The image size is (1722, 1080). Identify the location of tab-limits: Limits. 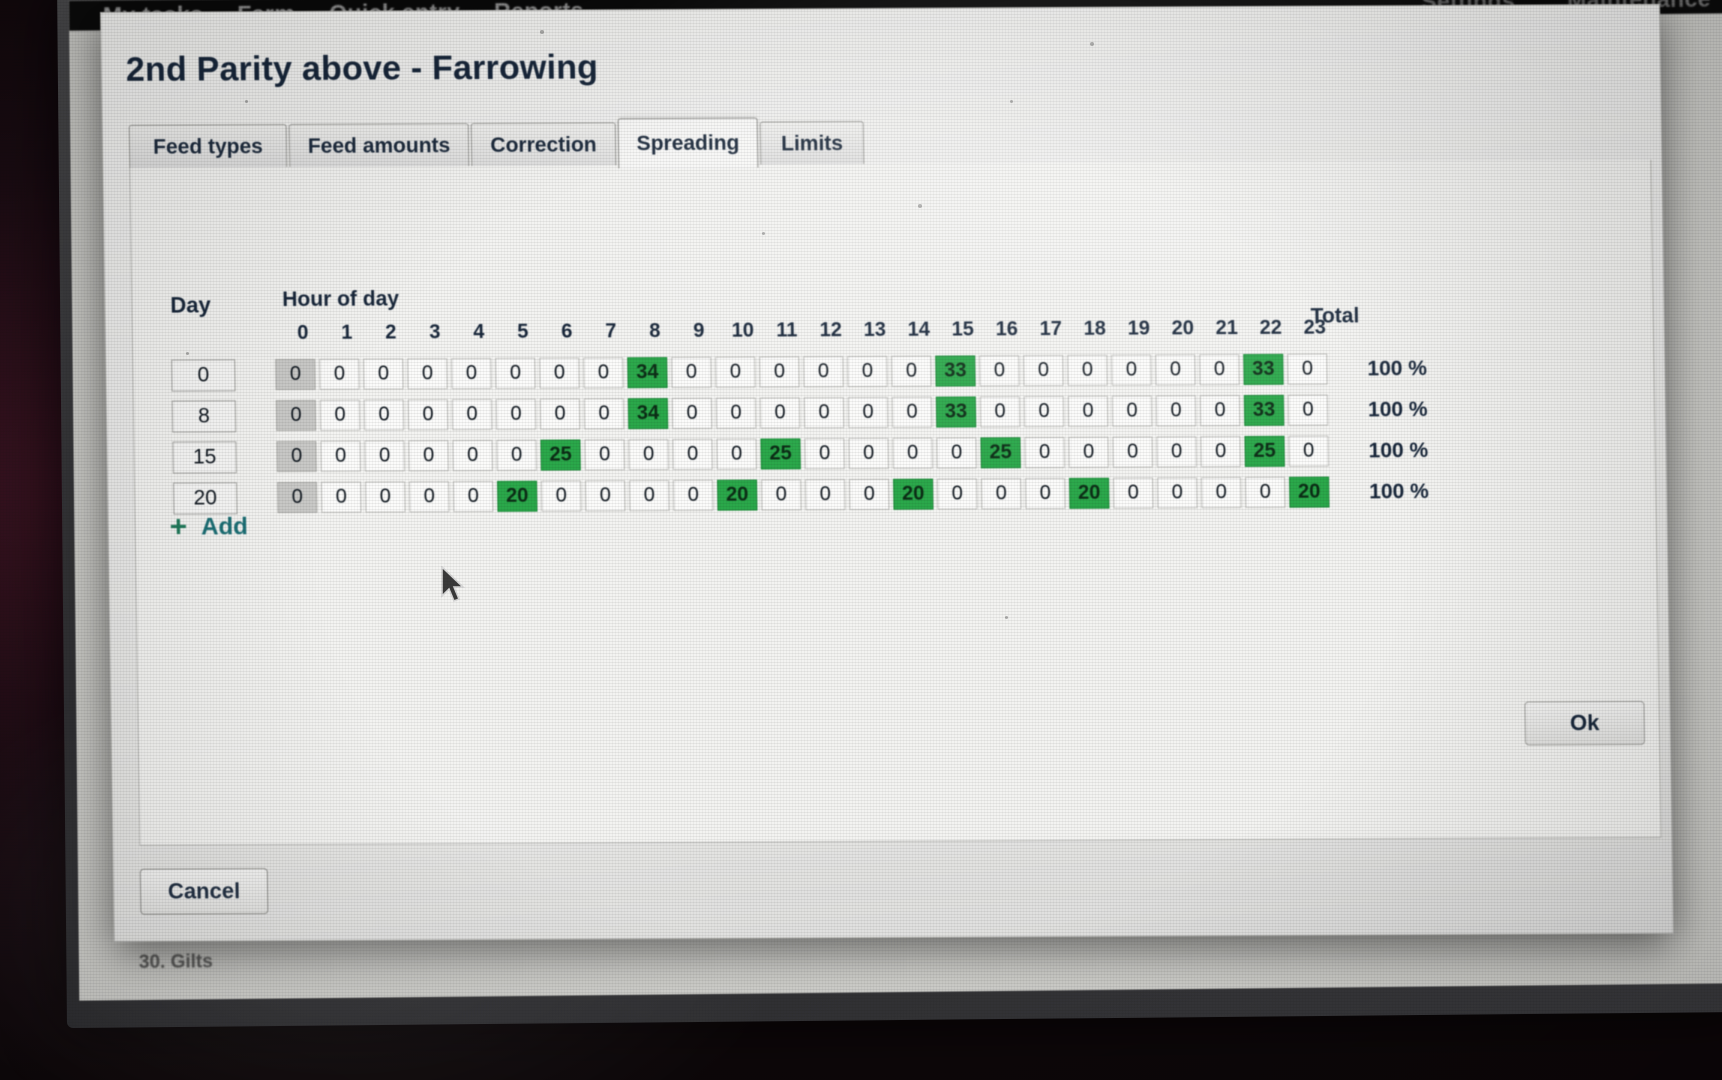
(812, 143).